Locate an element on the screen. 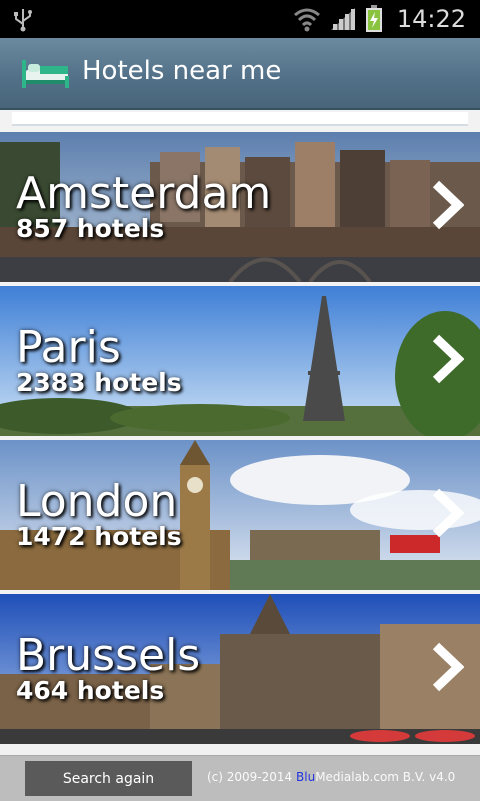 Image resolution: width=480 pixels, height=801 pixels. brand-blu: Blu is located at coordinates (306, 777).